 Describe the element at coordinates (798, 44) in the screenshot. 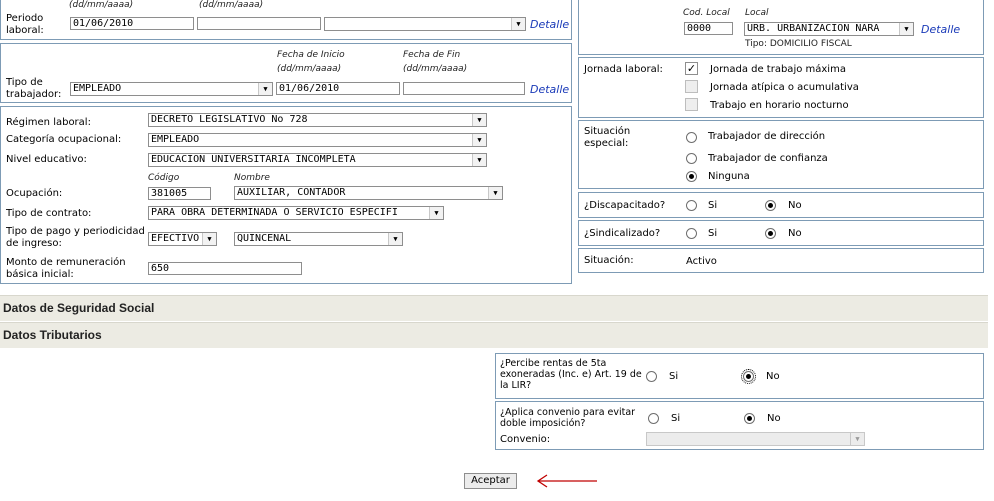

I see `local-tipo-text: Tipo: DOMICILIO FISCAL` at that location.